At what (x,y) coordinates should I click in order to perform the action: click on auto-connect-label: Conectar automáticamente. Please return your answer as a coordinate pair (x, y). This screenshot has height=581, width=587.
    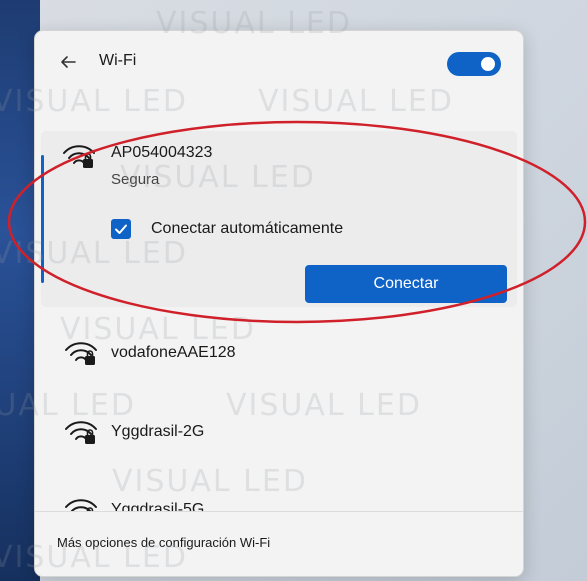
    Looking at the image, I should click on (247, 228).